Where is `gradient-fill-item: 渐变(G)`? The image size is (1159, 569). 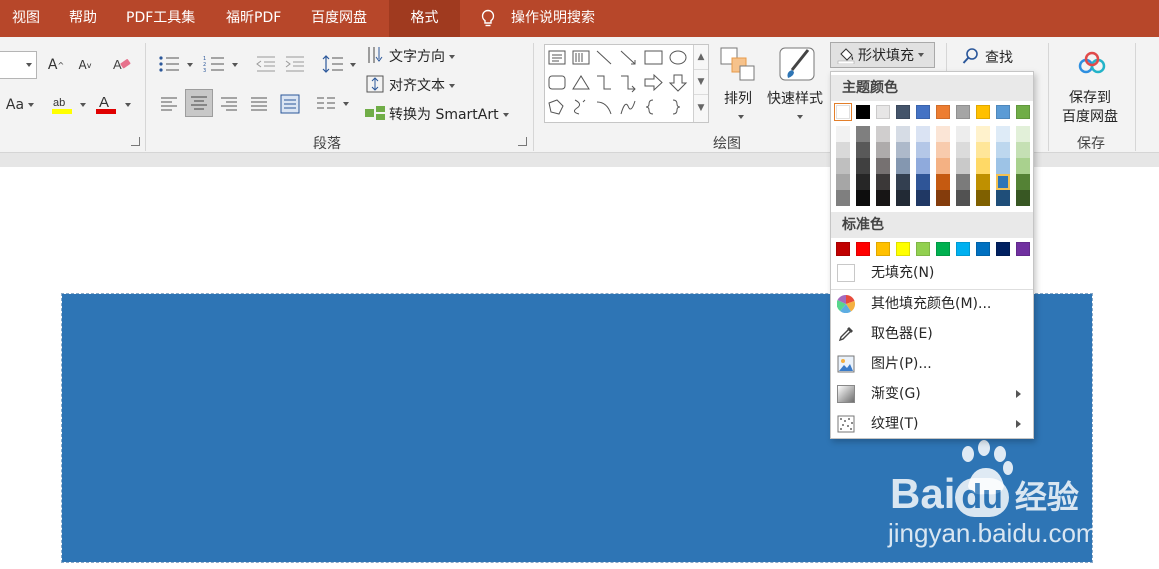
gradient-fill-item: 渐变(G) is located at coordinates (932, 394).